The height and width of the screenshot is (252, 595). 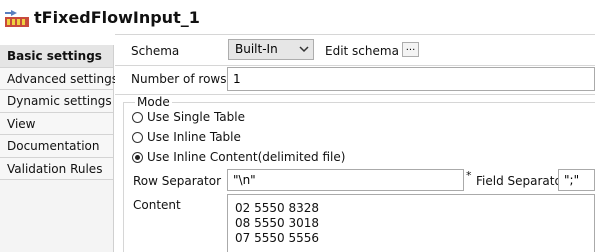 What do you see at coordinates (56, 168) in the screenshot?
I see `sidebar-item-validation-rules: Validation Rules` at bounding box center [56, 168].